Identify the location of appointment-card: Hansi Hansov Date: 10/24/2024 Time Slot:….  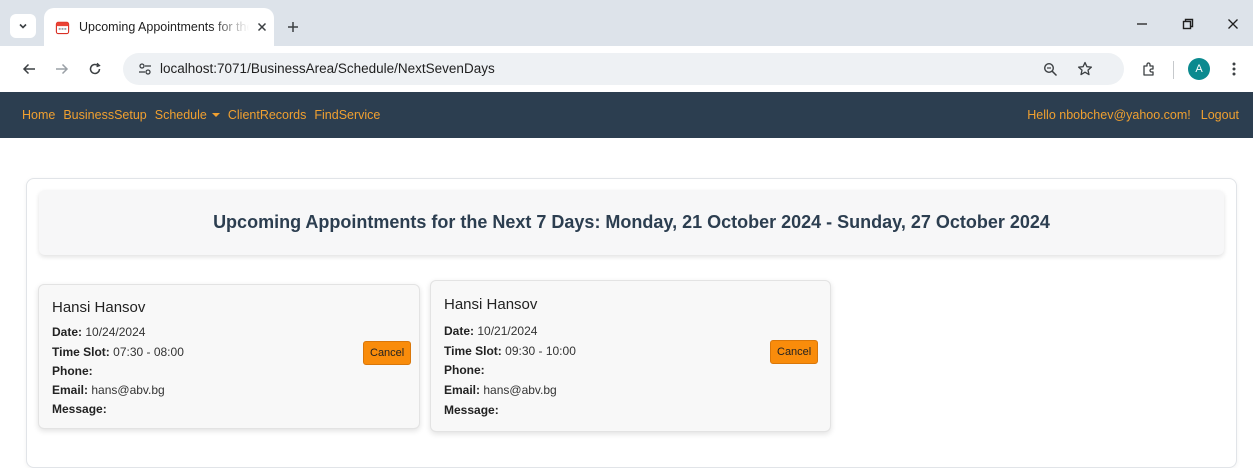
(229, 356).